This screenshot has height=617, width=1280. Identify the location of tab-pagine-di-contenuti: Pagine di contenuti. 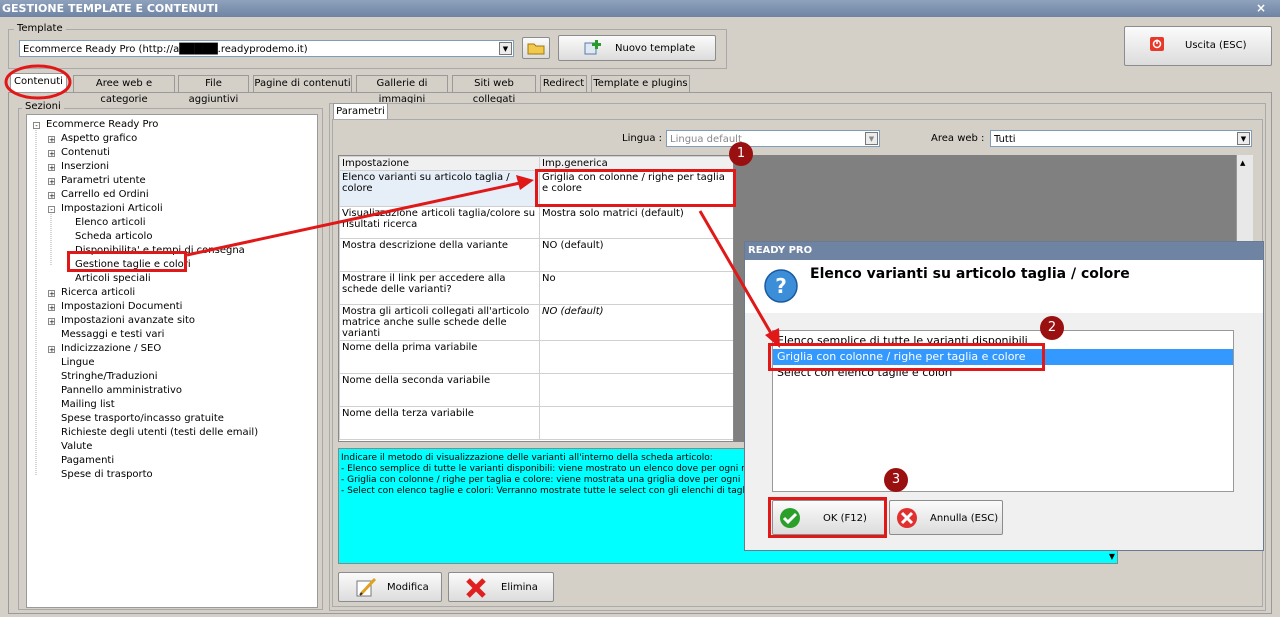
(302, 83).